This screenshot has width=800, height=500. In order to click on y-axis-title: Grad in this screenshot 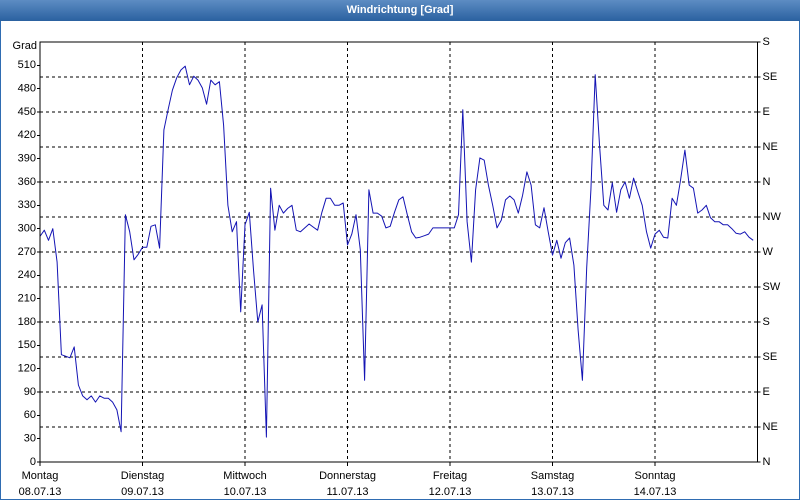, I will do `click(25, 46)`.